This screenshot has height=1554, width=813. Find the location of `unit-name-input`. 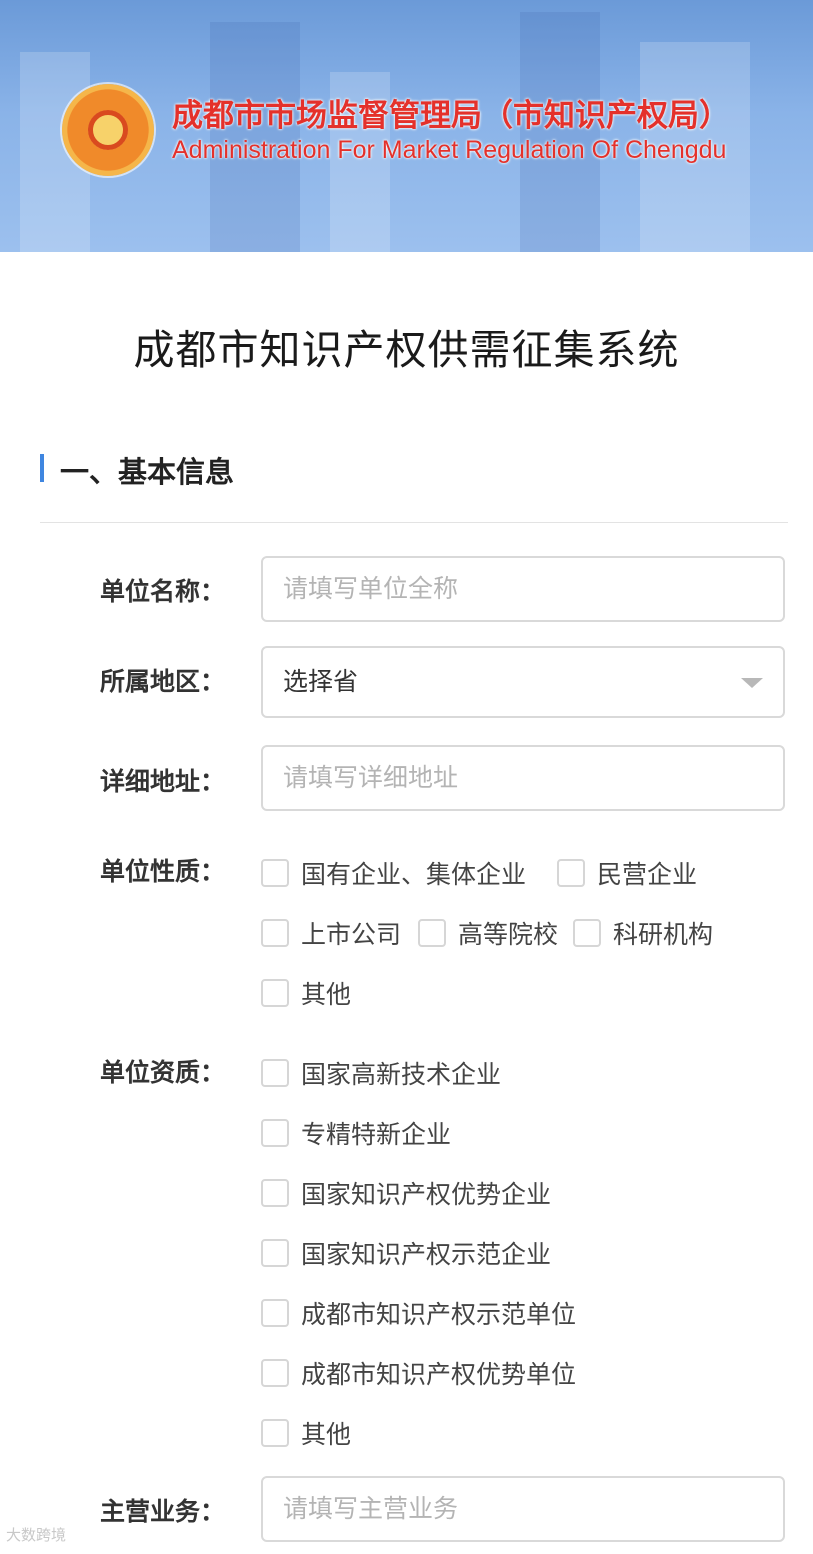

unit-name-input is located at coordinates (503, 589).